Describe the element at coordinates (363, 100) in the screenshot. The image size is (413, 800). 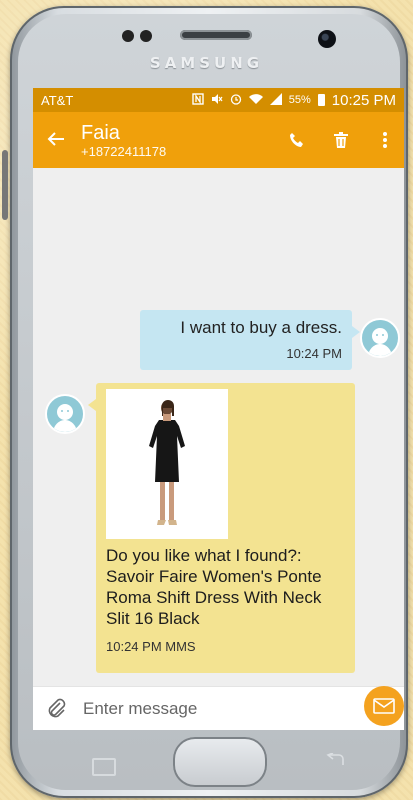
I see `status-time: 10:25 PM` at that location.